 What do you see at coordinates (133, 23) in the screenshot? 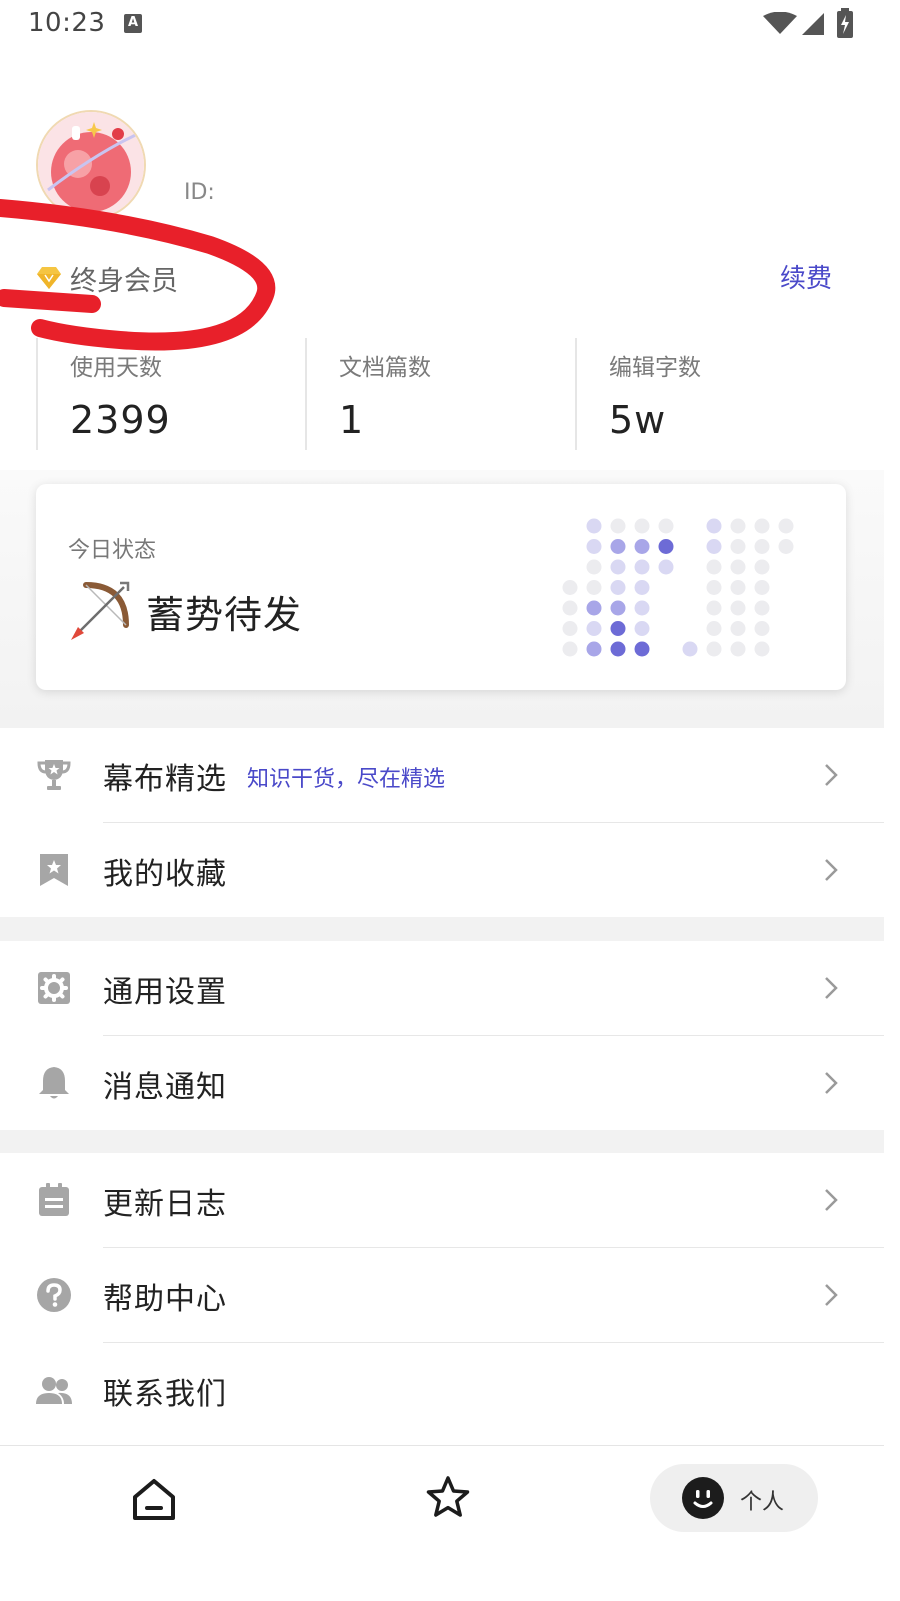
I see `notification-icon: A` at bounding box center [133, 23].